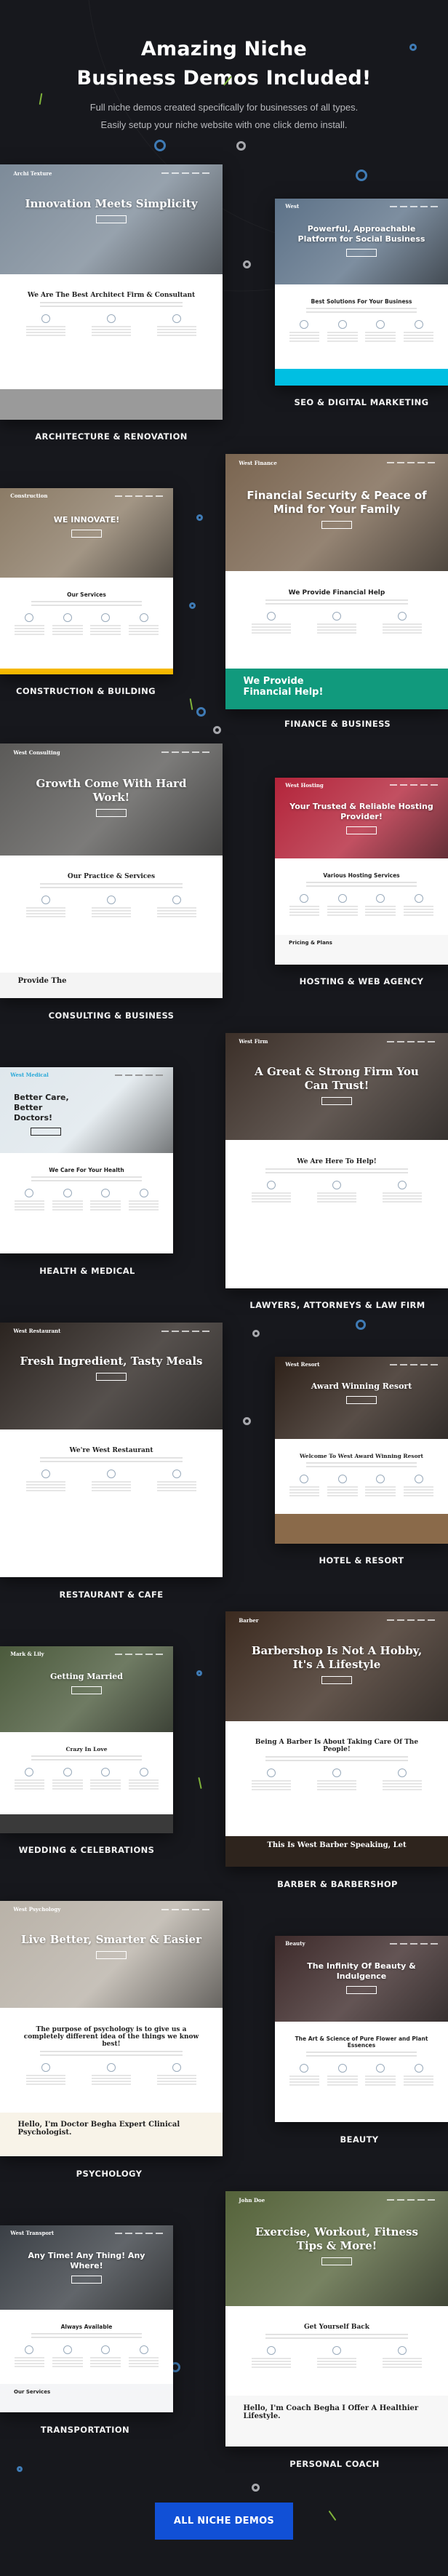 The height and width of the screenshot is (2576, 448). Describe the element at coordinates (337, 1884) in the screenshot. I see `demo-label: BARBER & BARBERSHOP` at that location.